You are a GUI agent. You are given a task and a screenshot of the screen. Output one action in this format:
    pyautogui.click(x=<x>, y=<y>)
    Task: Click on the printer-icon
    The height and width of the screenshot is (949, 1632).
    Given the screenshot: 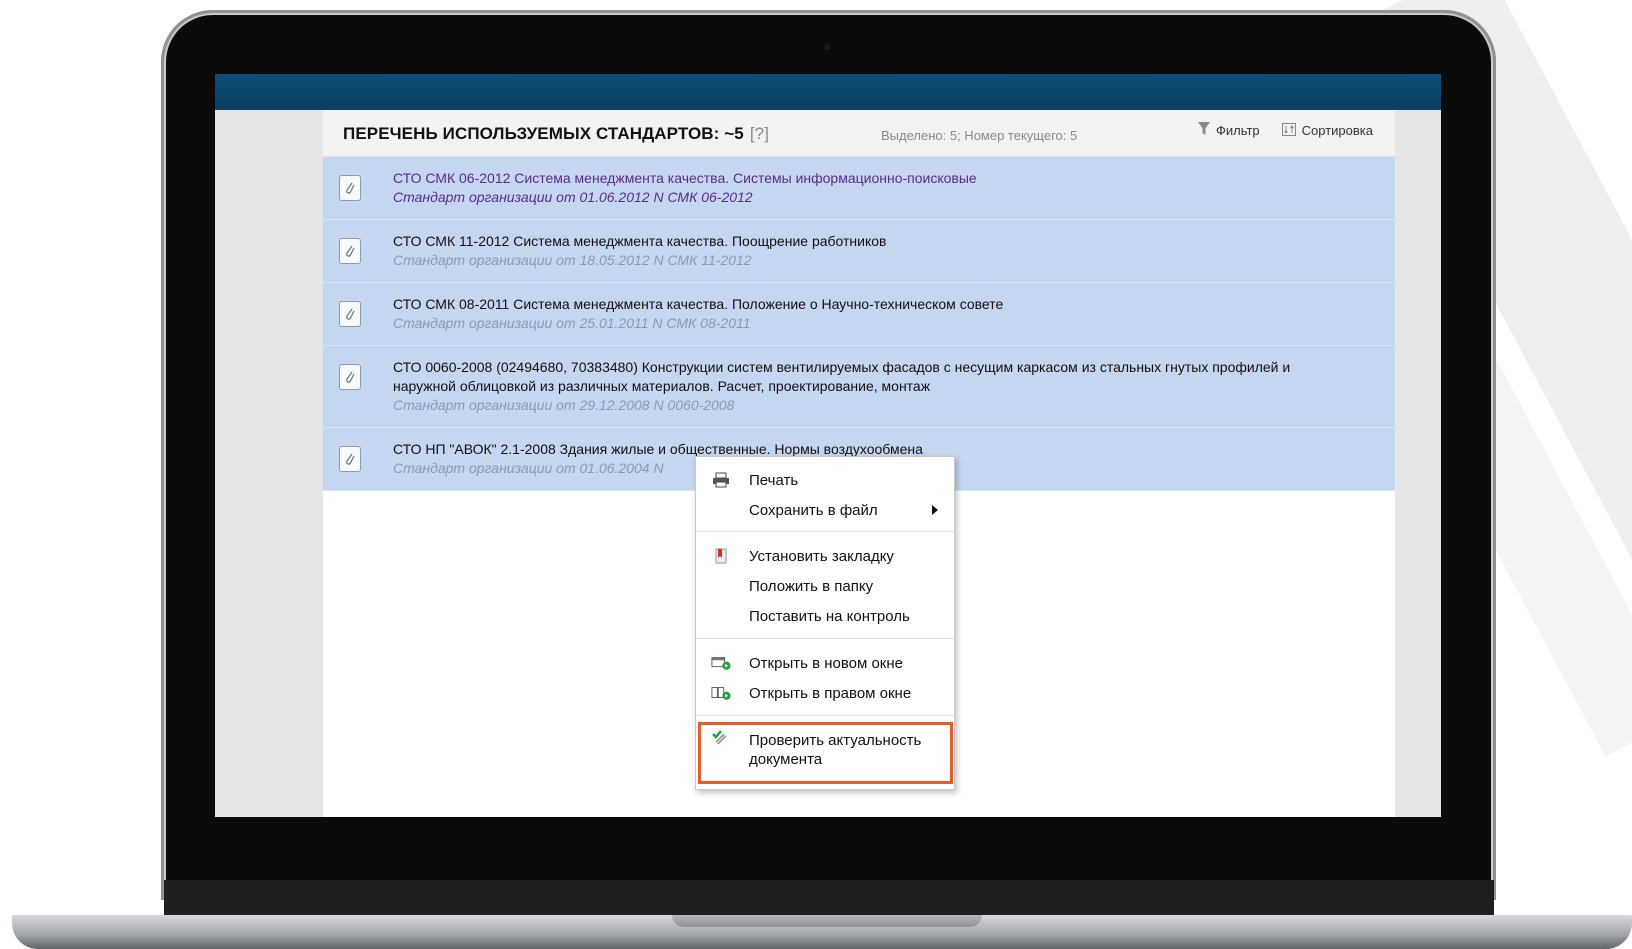 What is the action you would take?
    pyautogui.click(x=721, y=480)
    